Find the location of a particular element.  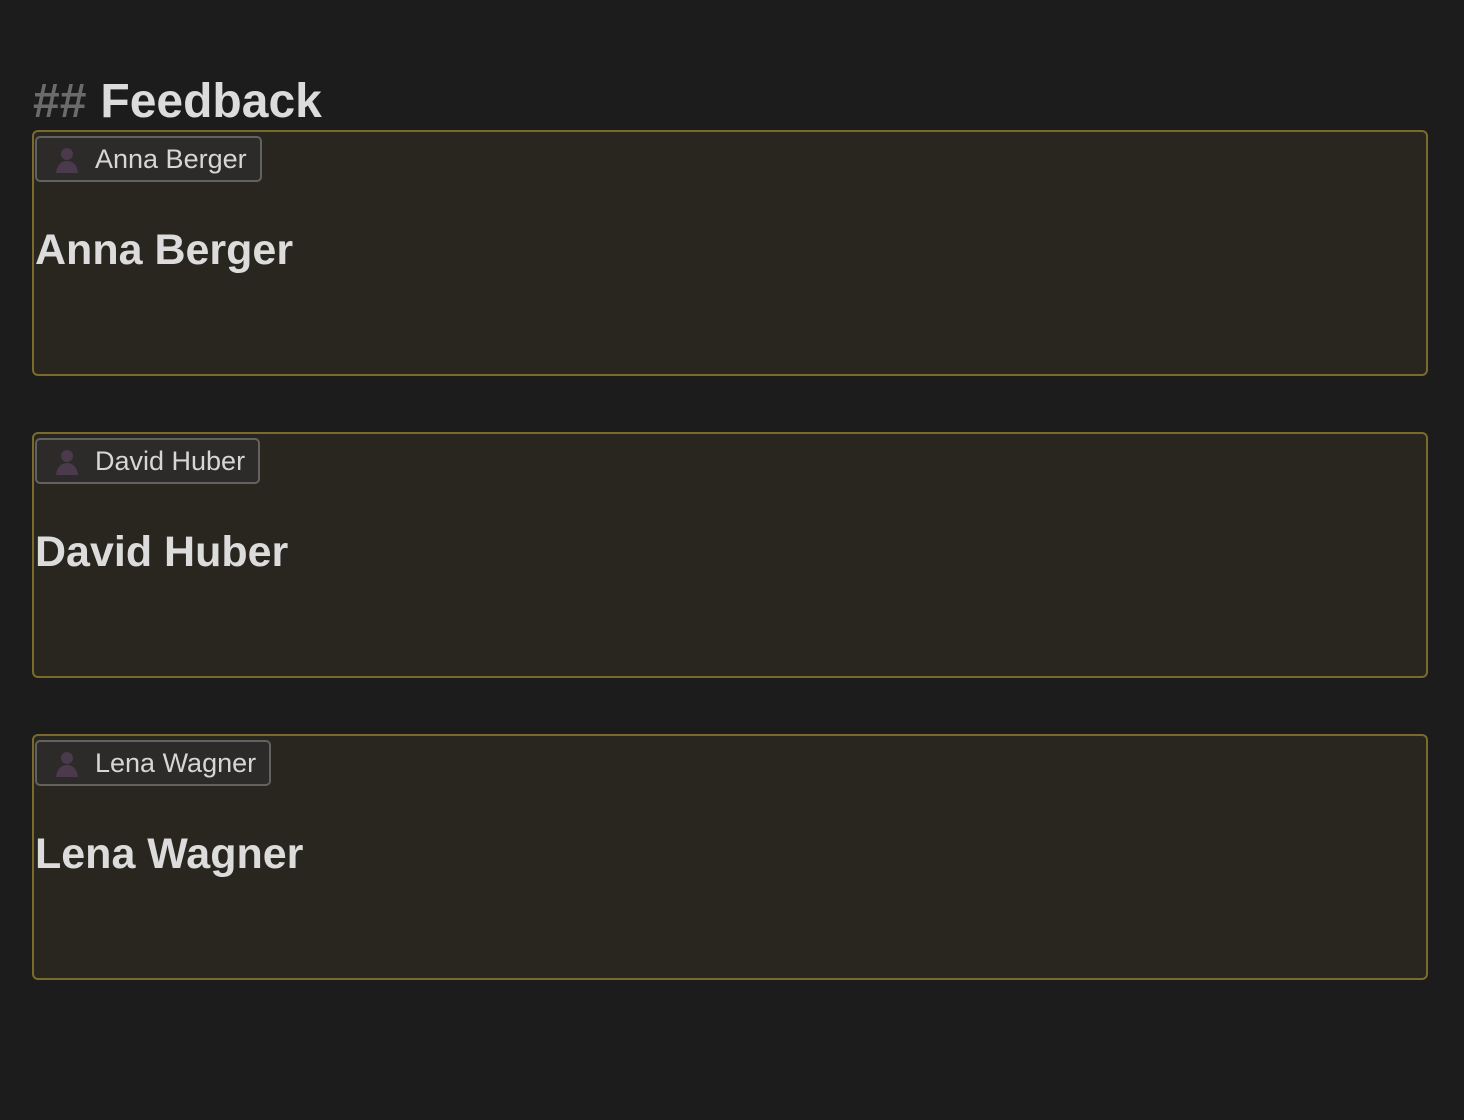

chip-label: David Huber is located at coordinates (170, 460).